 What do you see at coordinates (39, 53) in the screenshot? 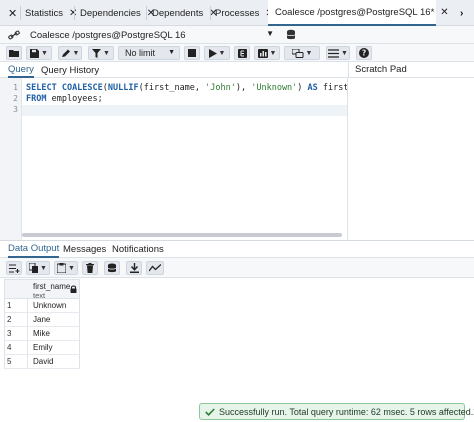
I see `save-file-button: ▼` at bounding box center [39, 53].